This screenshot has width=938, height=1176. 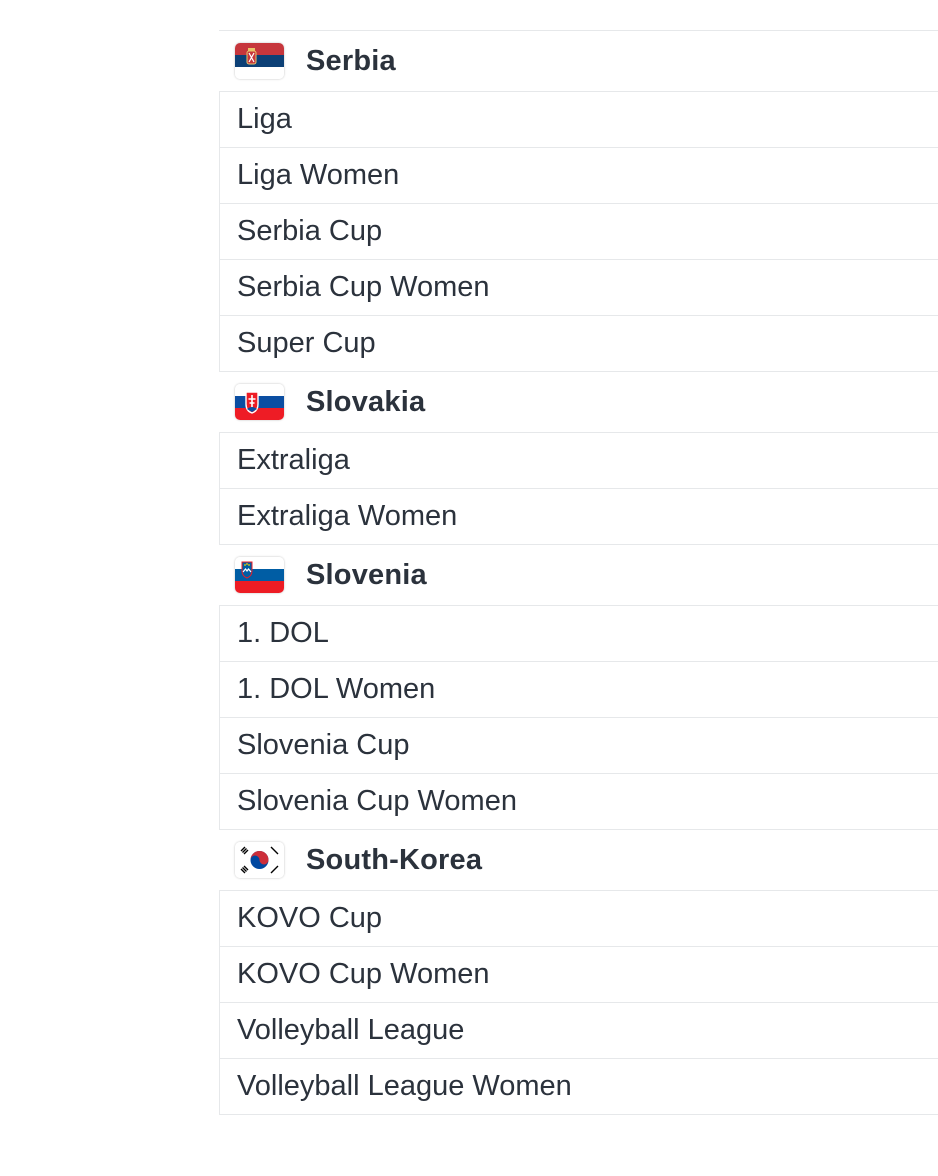 I want to click on serbia-flag-icon, so click(x=259, y=61).